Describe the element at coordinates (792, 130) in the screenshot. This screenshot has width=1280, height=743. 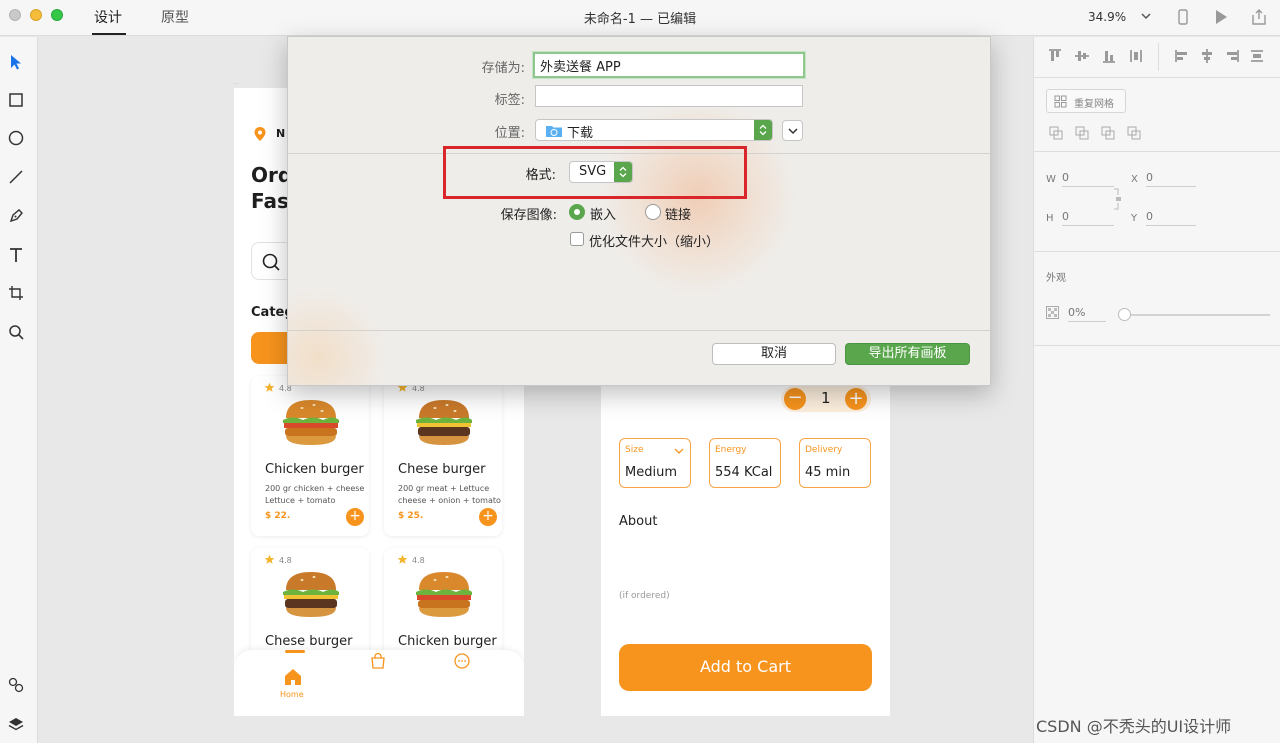
I see `expand-dialog-button` at that location.